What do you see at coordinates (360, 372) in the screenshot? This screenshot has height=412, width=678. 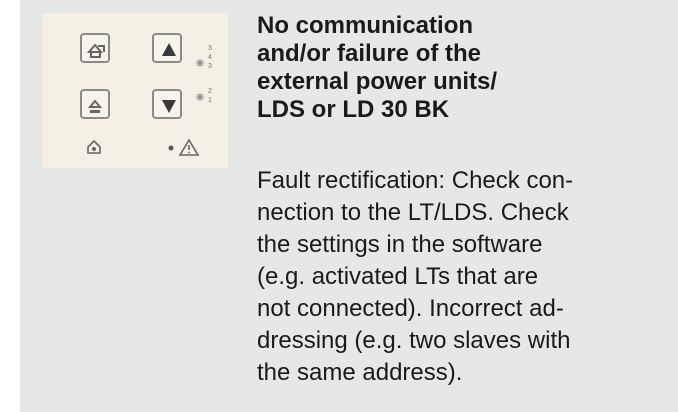 I see `body-line: the same address).` at bounding box center [360, 372].